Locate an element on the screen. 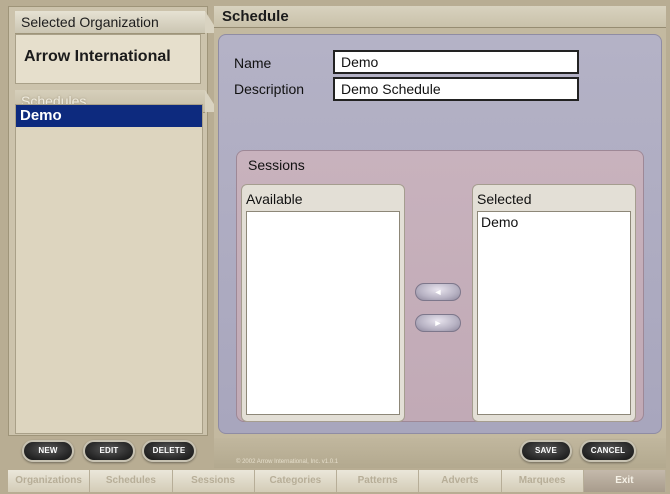  tab-exit: Exit is located at coordinates (624, 481).